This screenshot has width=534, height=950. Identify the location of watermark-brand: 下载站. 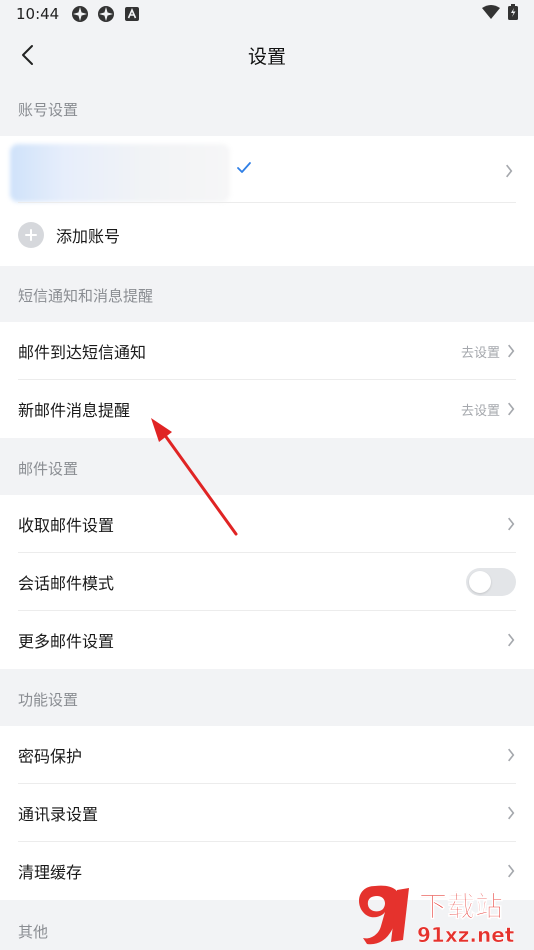
(461, 906).